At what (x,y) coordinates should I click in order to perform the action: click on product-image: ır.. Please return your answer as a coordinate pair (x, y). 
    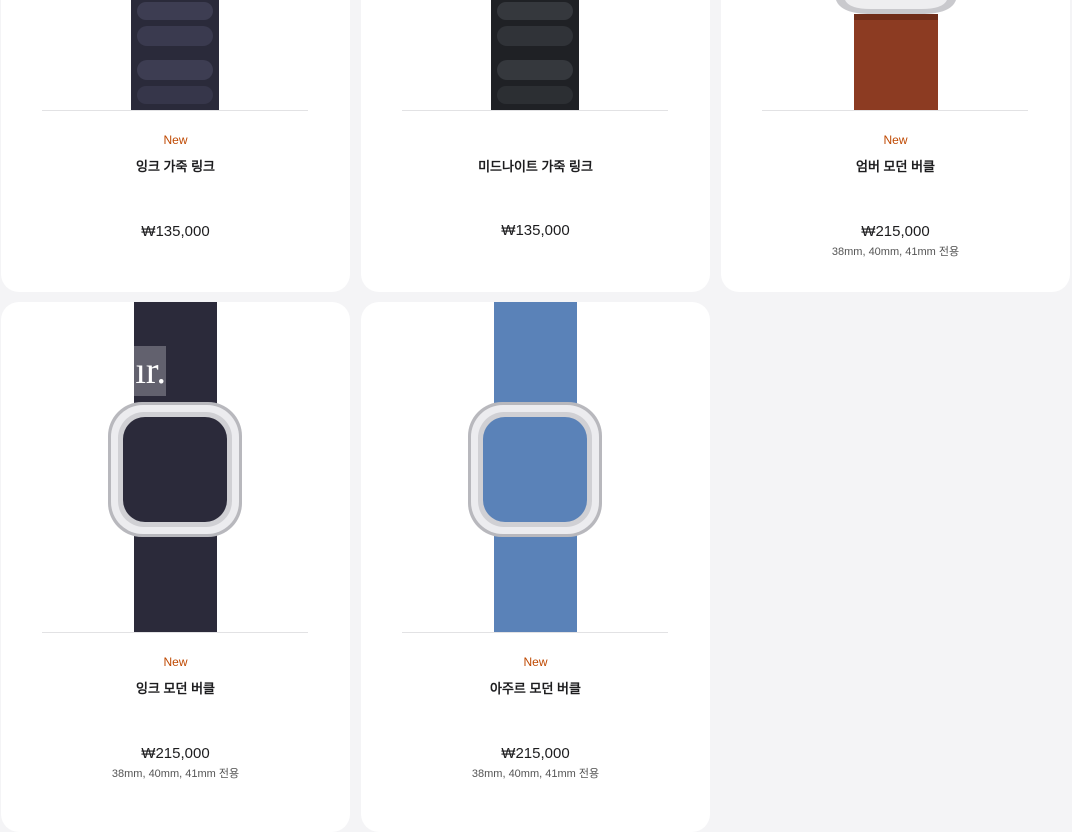
    Looking at the image, I should click on (175, 467).